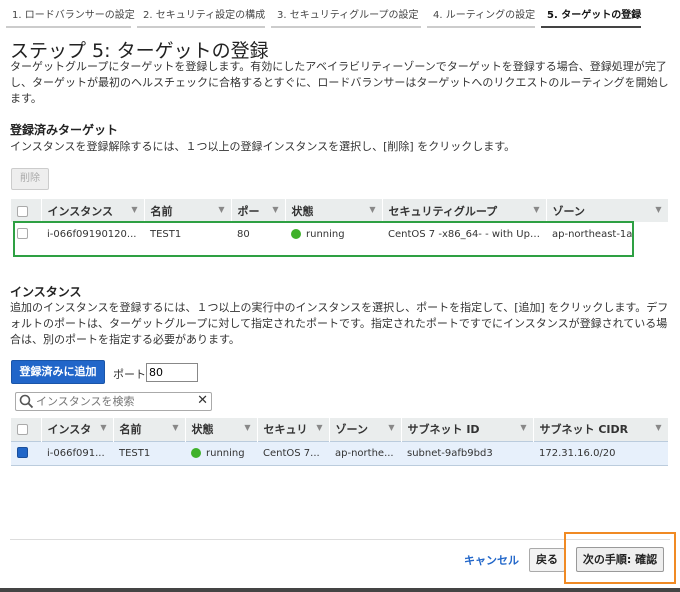  I want to click on col-header-port: ポー ▼, so click(258, 210).